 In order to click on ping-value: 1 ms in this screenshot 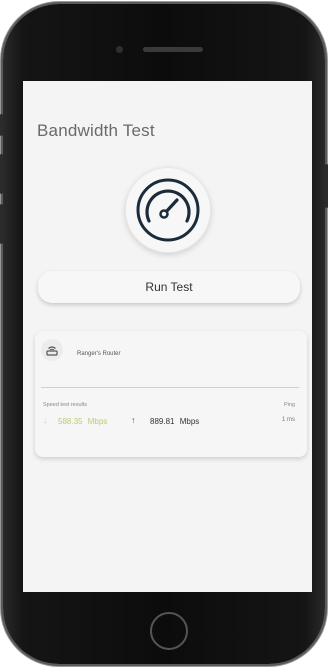, I will do `click(288, 420)`.